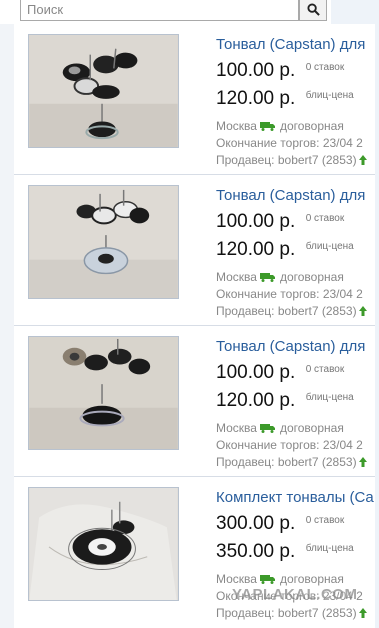 This screenshot has height=628, width=379. What do you see at coordinates (377, 326) in the screenshot?
I see `scroll-edge` at bounding box center [377, 326].